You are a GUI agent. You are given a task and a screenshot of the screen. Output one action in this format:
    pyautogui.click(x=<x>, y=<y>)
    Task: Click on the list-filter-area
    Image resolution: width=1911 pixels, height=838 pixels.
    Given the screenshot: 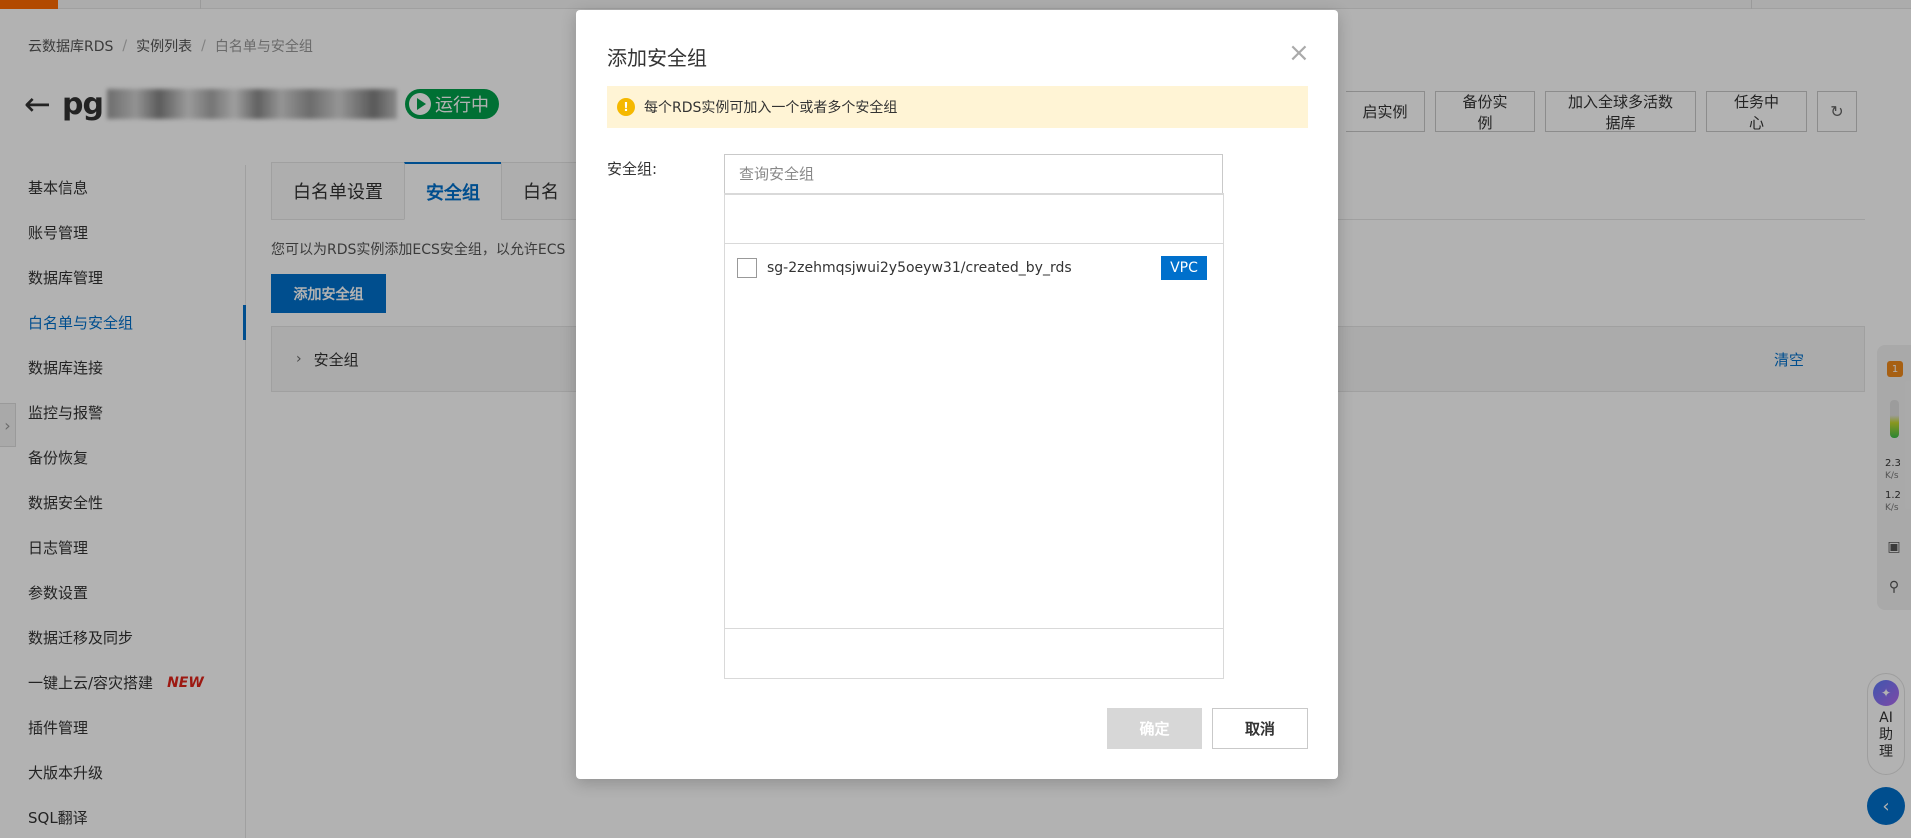 What is the action you would take?
    pyautogui.click(x=974, y=219)
    